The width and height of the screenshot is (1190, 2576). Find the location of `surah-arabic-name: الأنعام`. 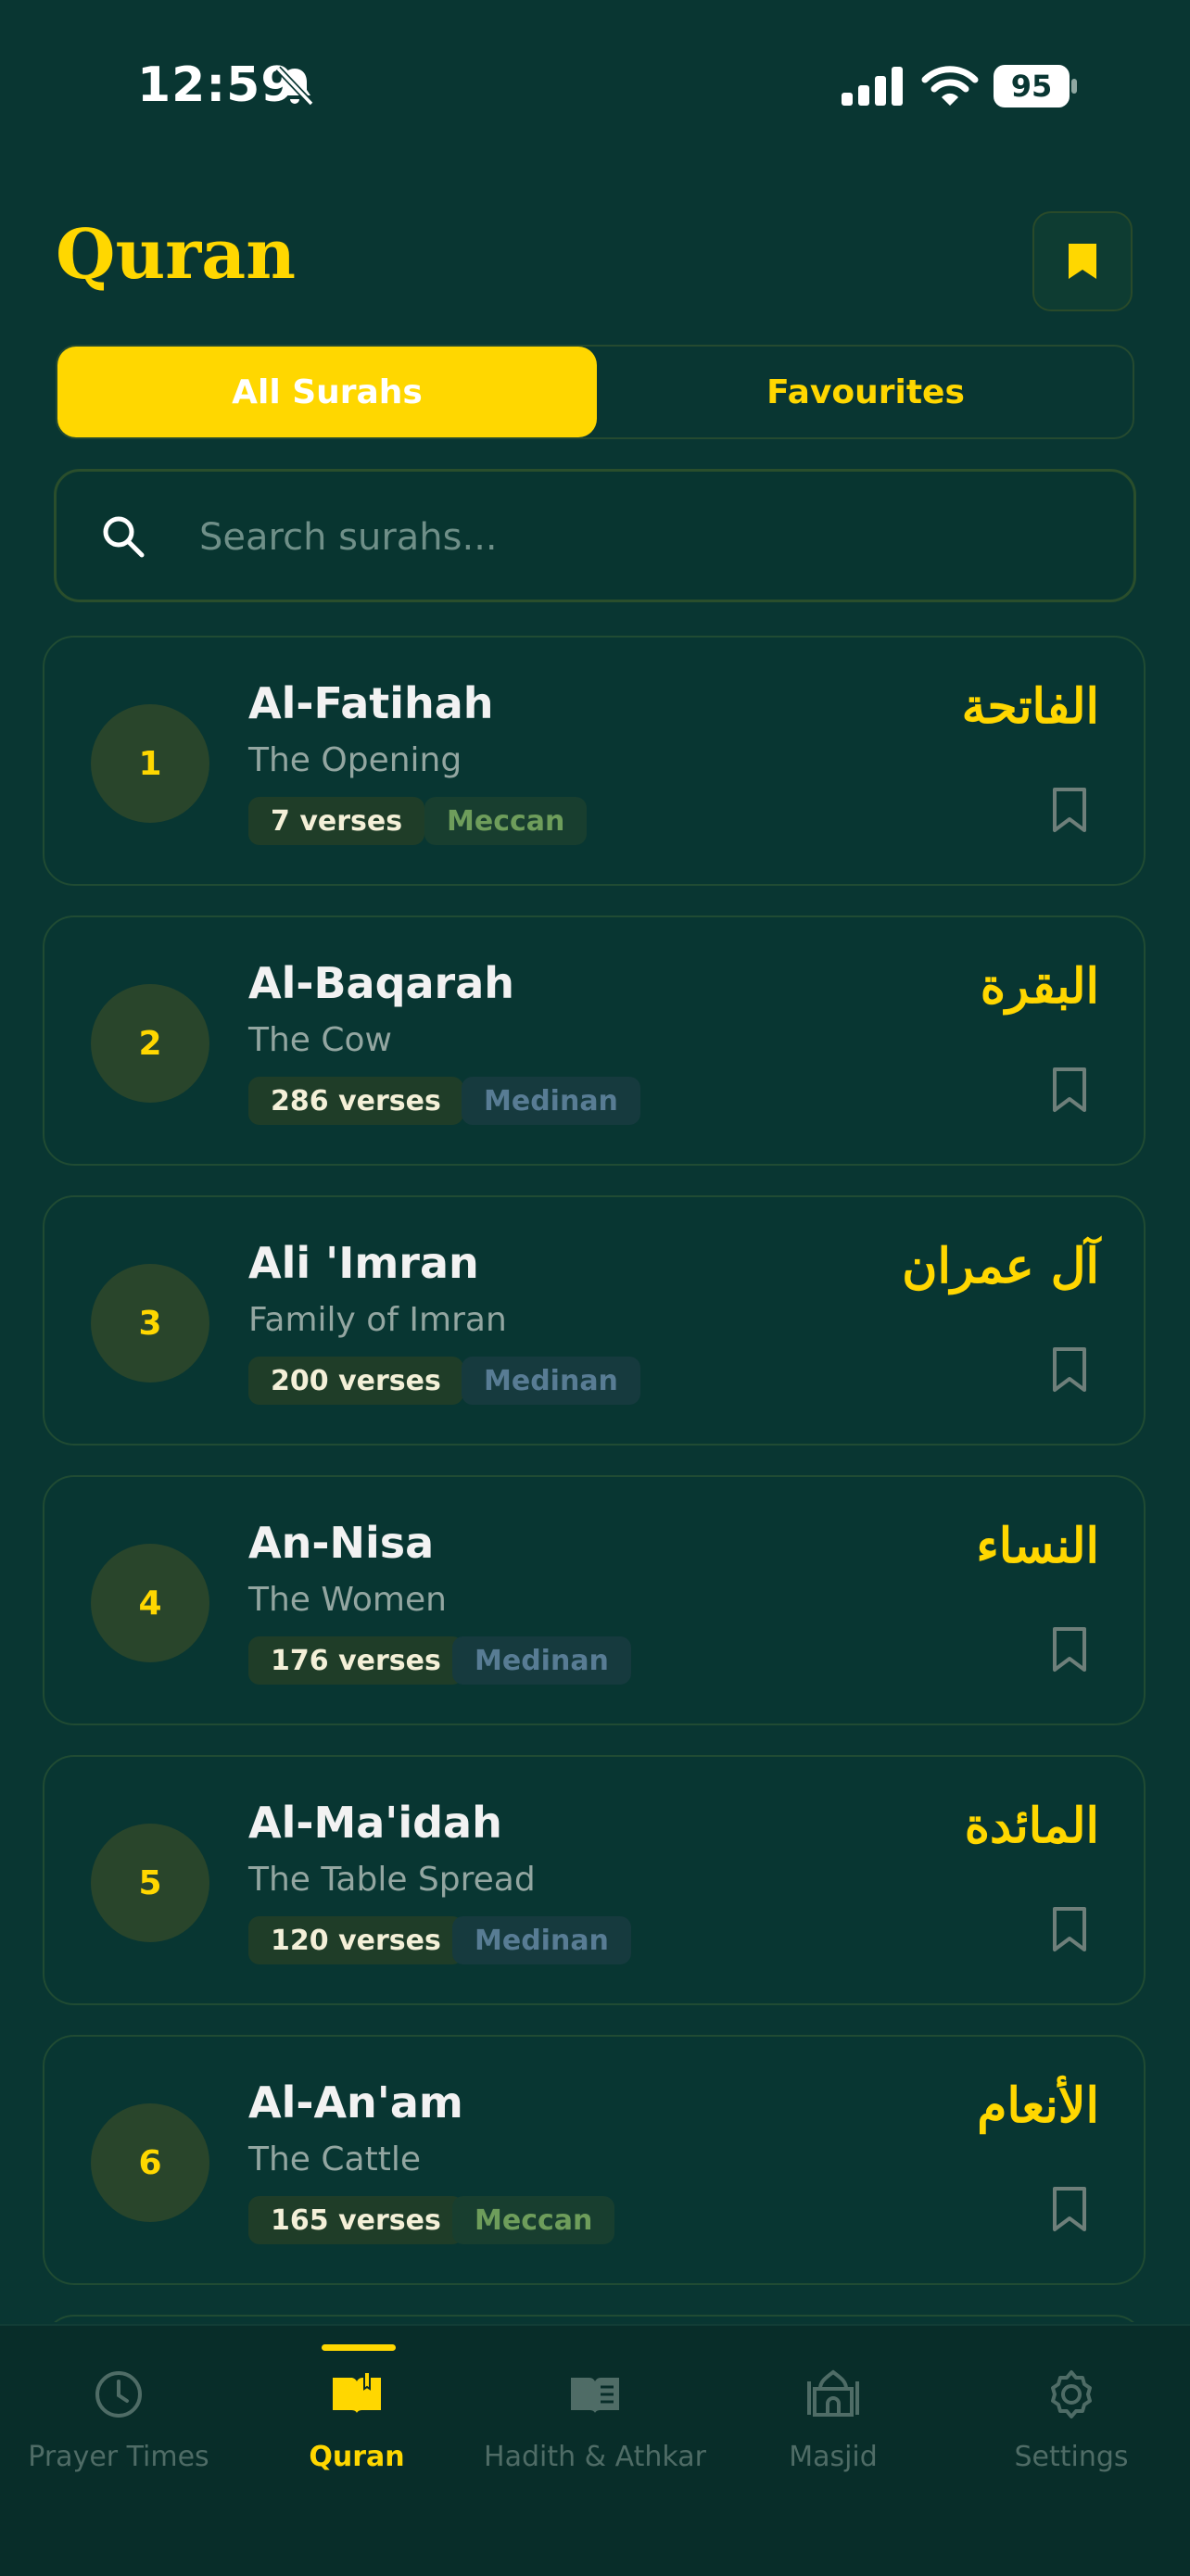

surah-arabic-name: الأنعام is located at coordinates (1038, 2105).